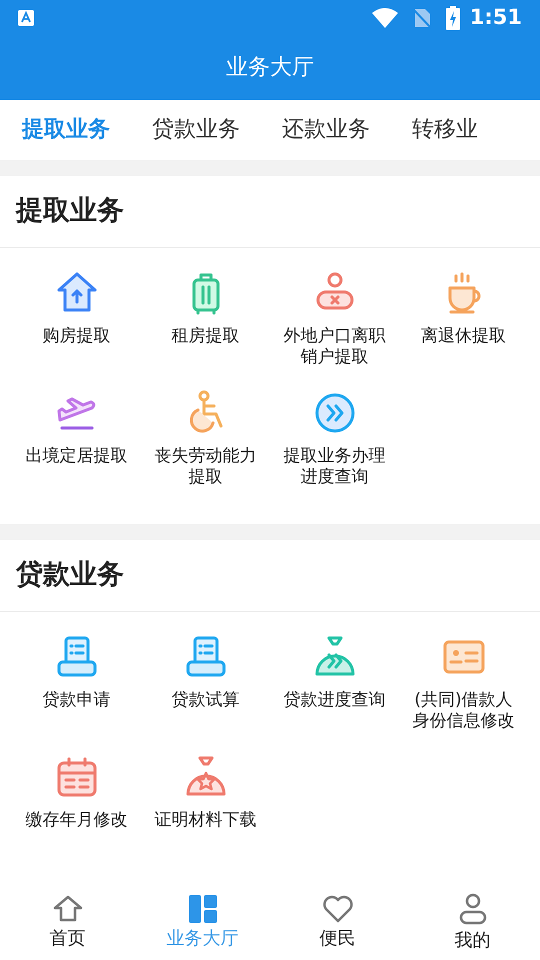 Image resolution: width=540 pixels, height=960 pixels. I want to click on service-item: 购房提取, so click(76, 330).